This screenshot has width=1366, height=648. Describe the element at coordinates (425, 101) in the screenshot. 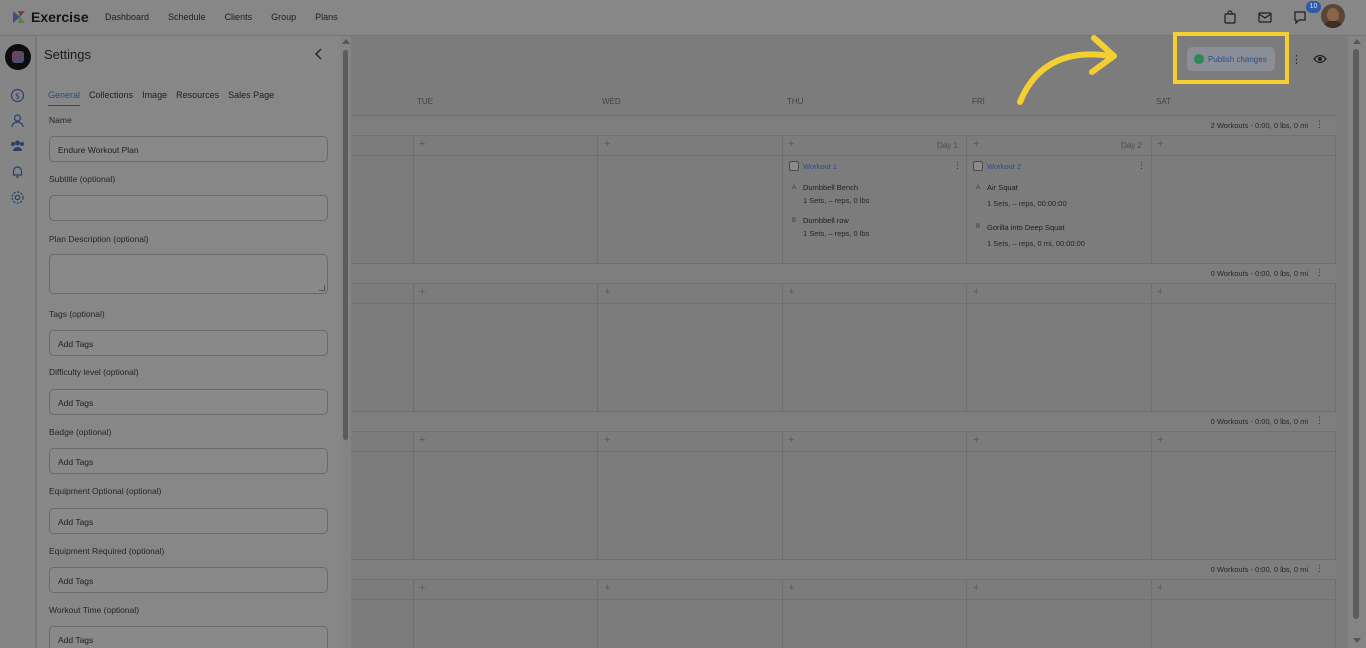

I see `day-header-tue: TUE` at that location.